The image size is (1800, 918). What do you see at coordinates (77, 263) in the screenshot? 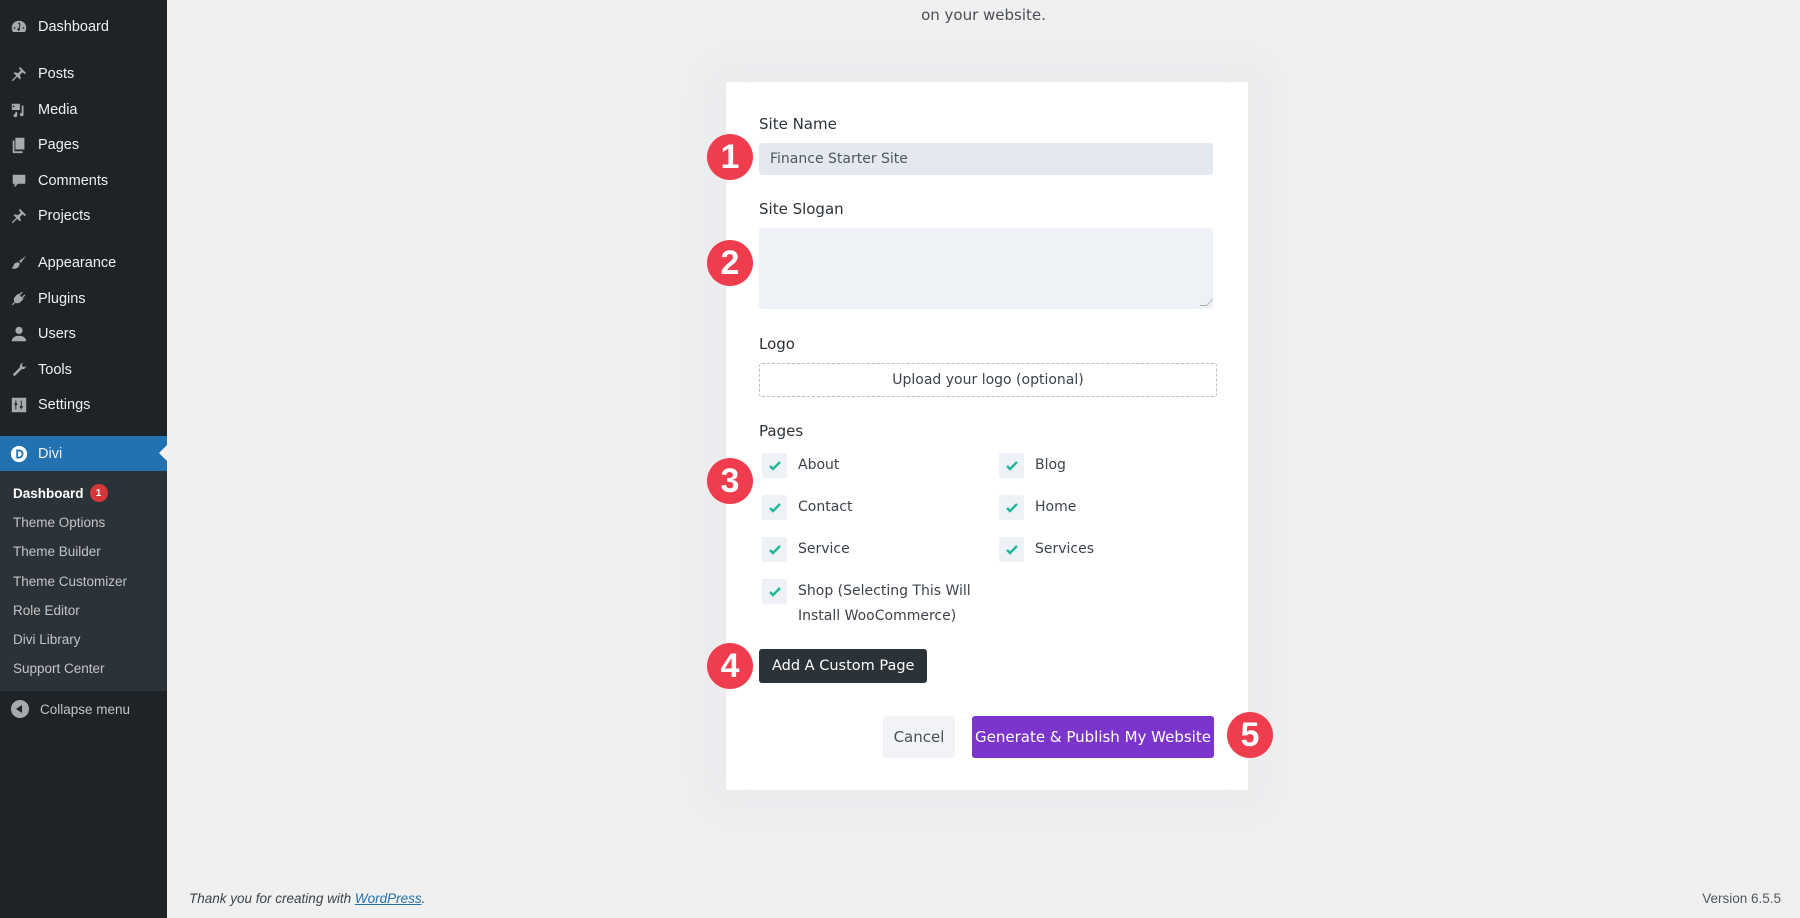
I see `sidebar-item-label: Appearance` at bounding box center [77, 263].